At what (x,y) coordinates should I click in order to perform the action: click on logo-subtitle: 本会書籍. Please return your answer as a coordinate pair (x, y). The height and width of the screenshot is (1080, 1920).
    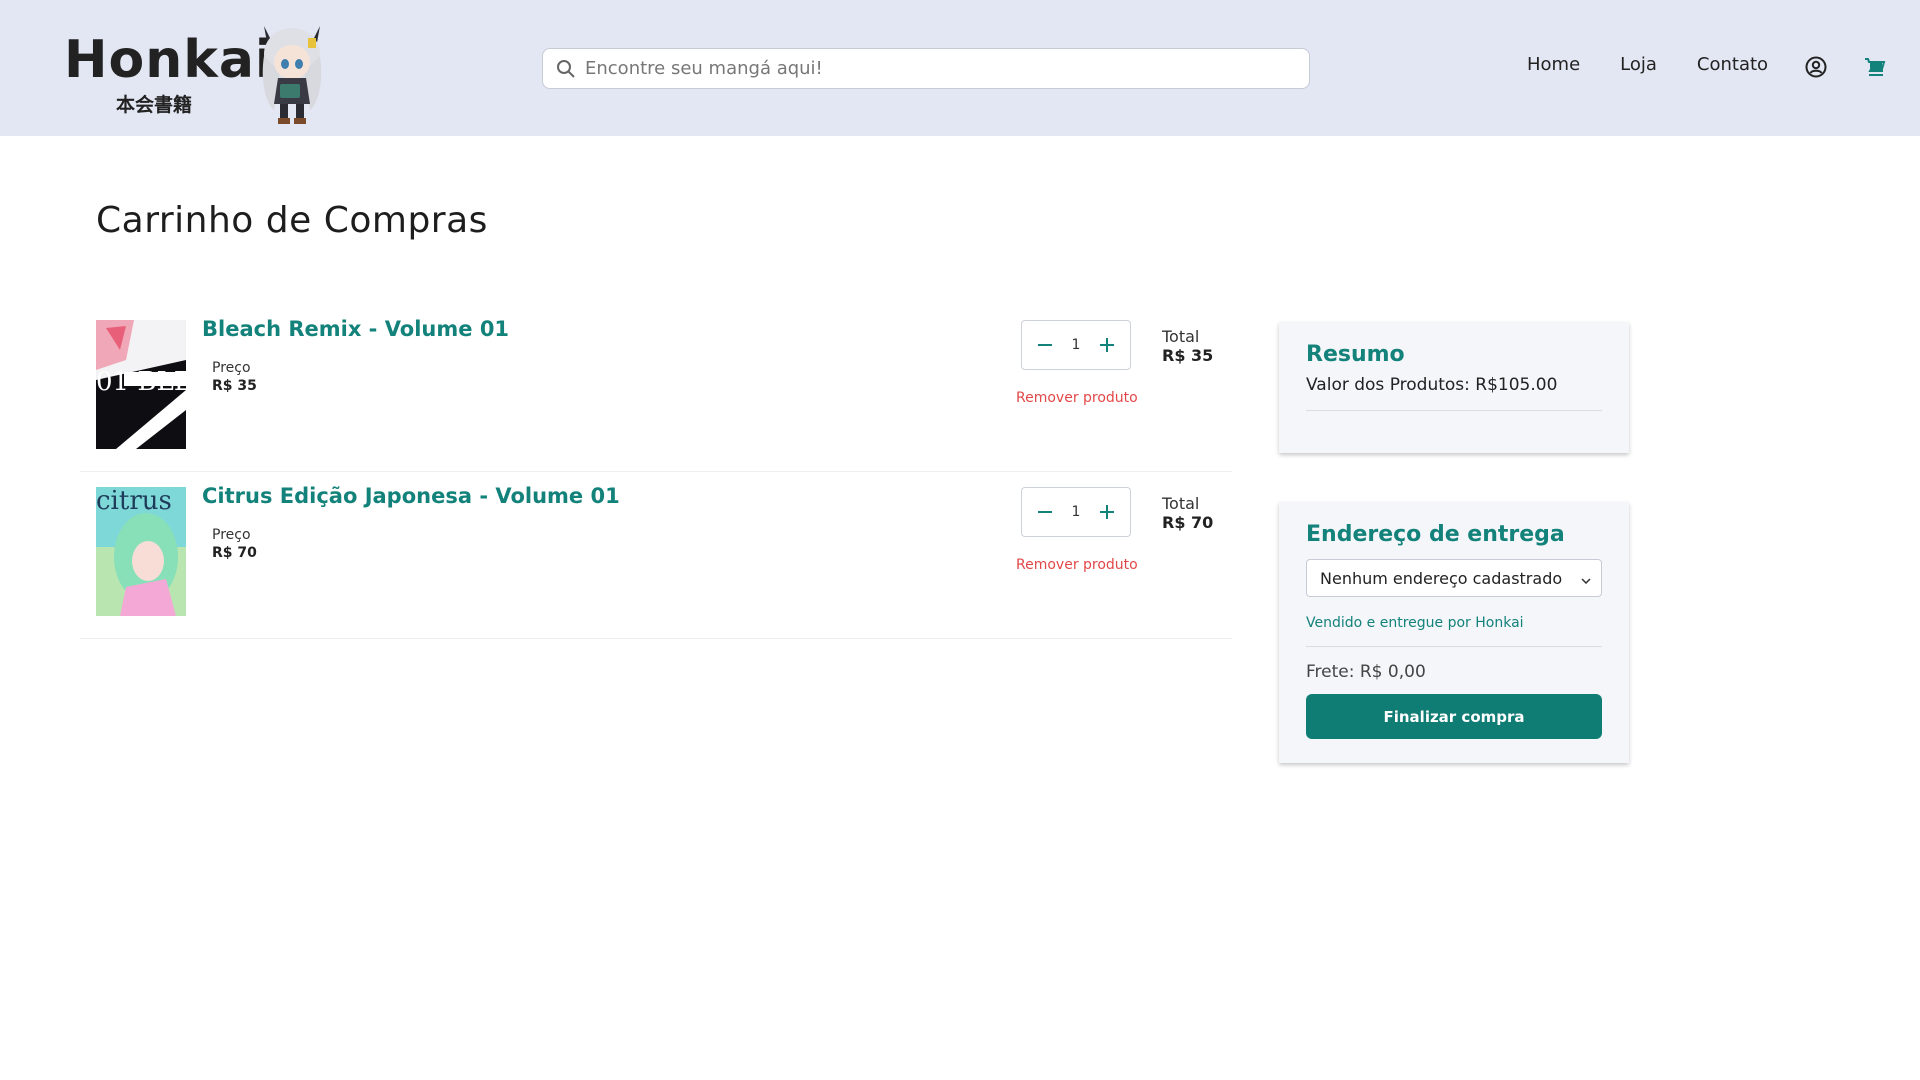
    Looking at the image, I should click on (154, 105).